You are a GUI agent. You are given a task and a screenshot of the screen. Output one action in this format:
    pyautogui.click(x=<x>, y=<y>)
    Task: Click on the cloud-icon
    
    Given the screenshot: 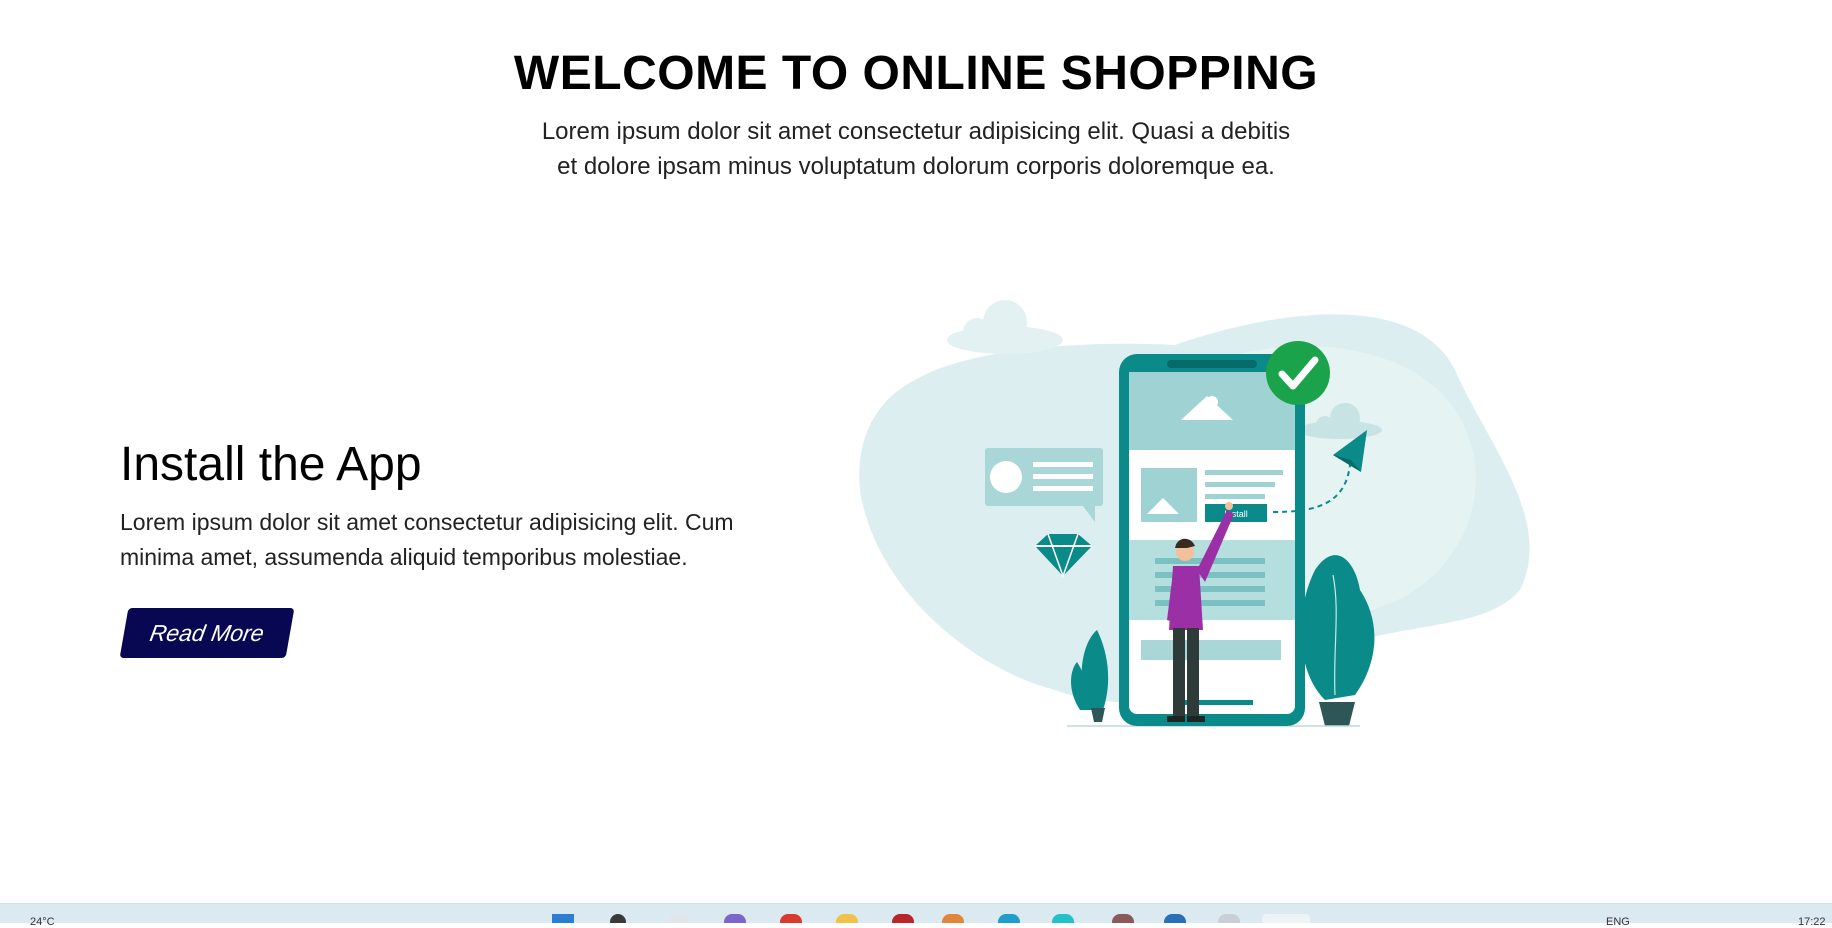 What is the action you would take?
    pyautogui.click(x=1005, y=327)
    